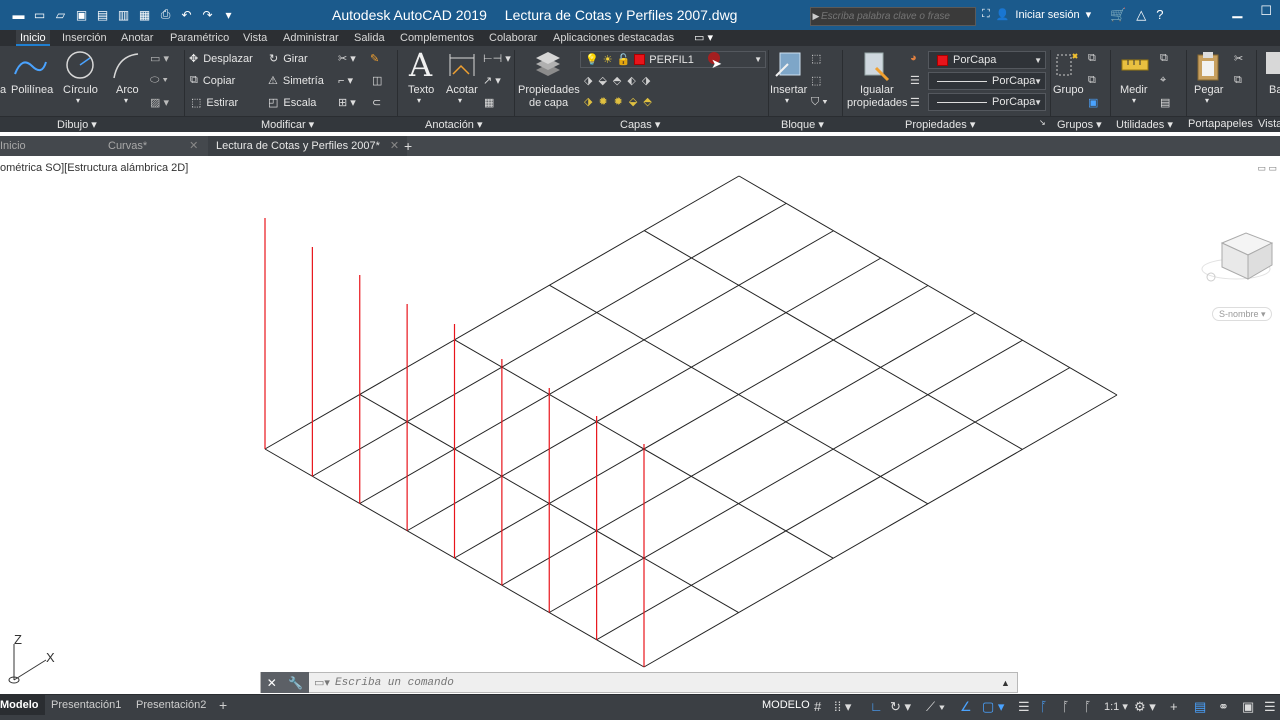 The width and height of the screenshot is (1280, 720). Describe the element at coordinates (84, 38) in the screenshot. I see `tab-insercion: Inserción` at that location.